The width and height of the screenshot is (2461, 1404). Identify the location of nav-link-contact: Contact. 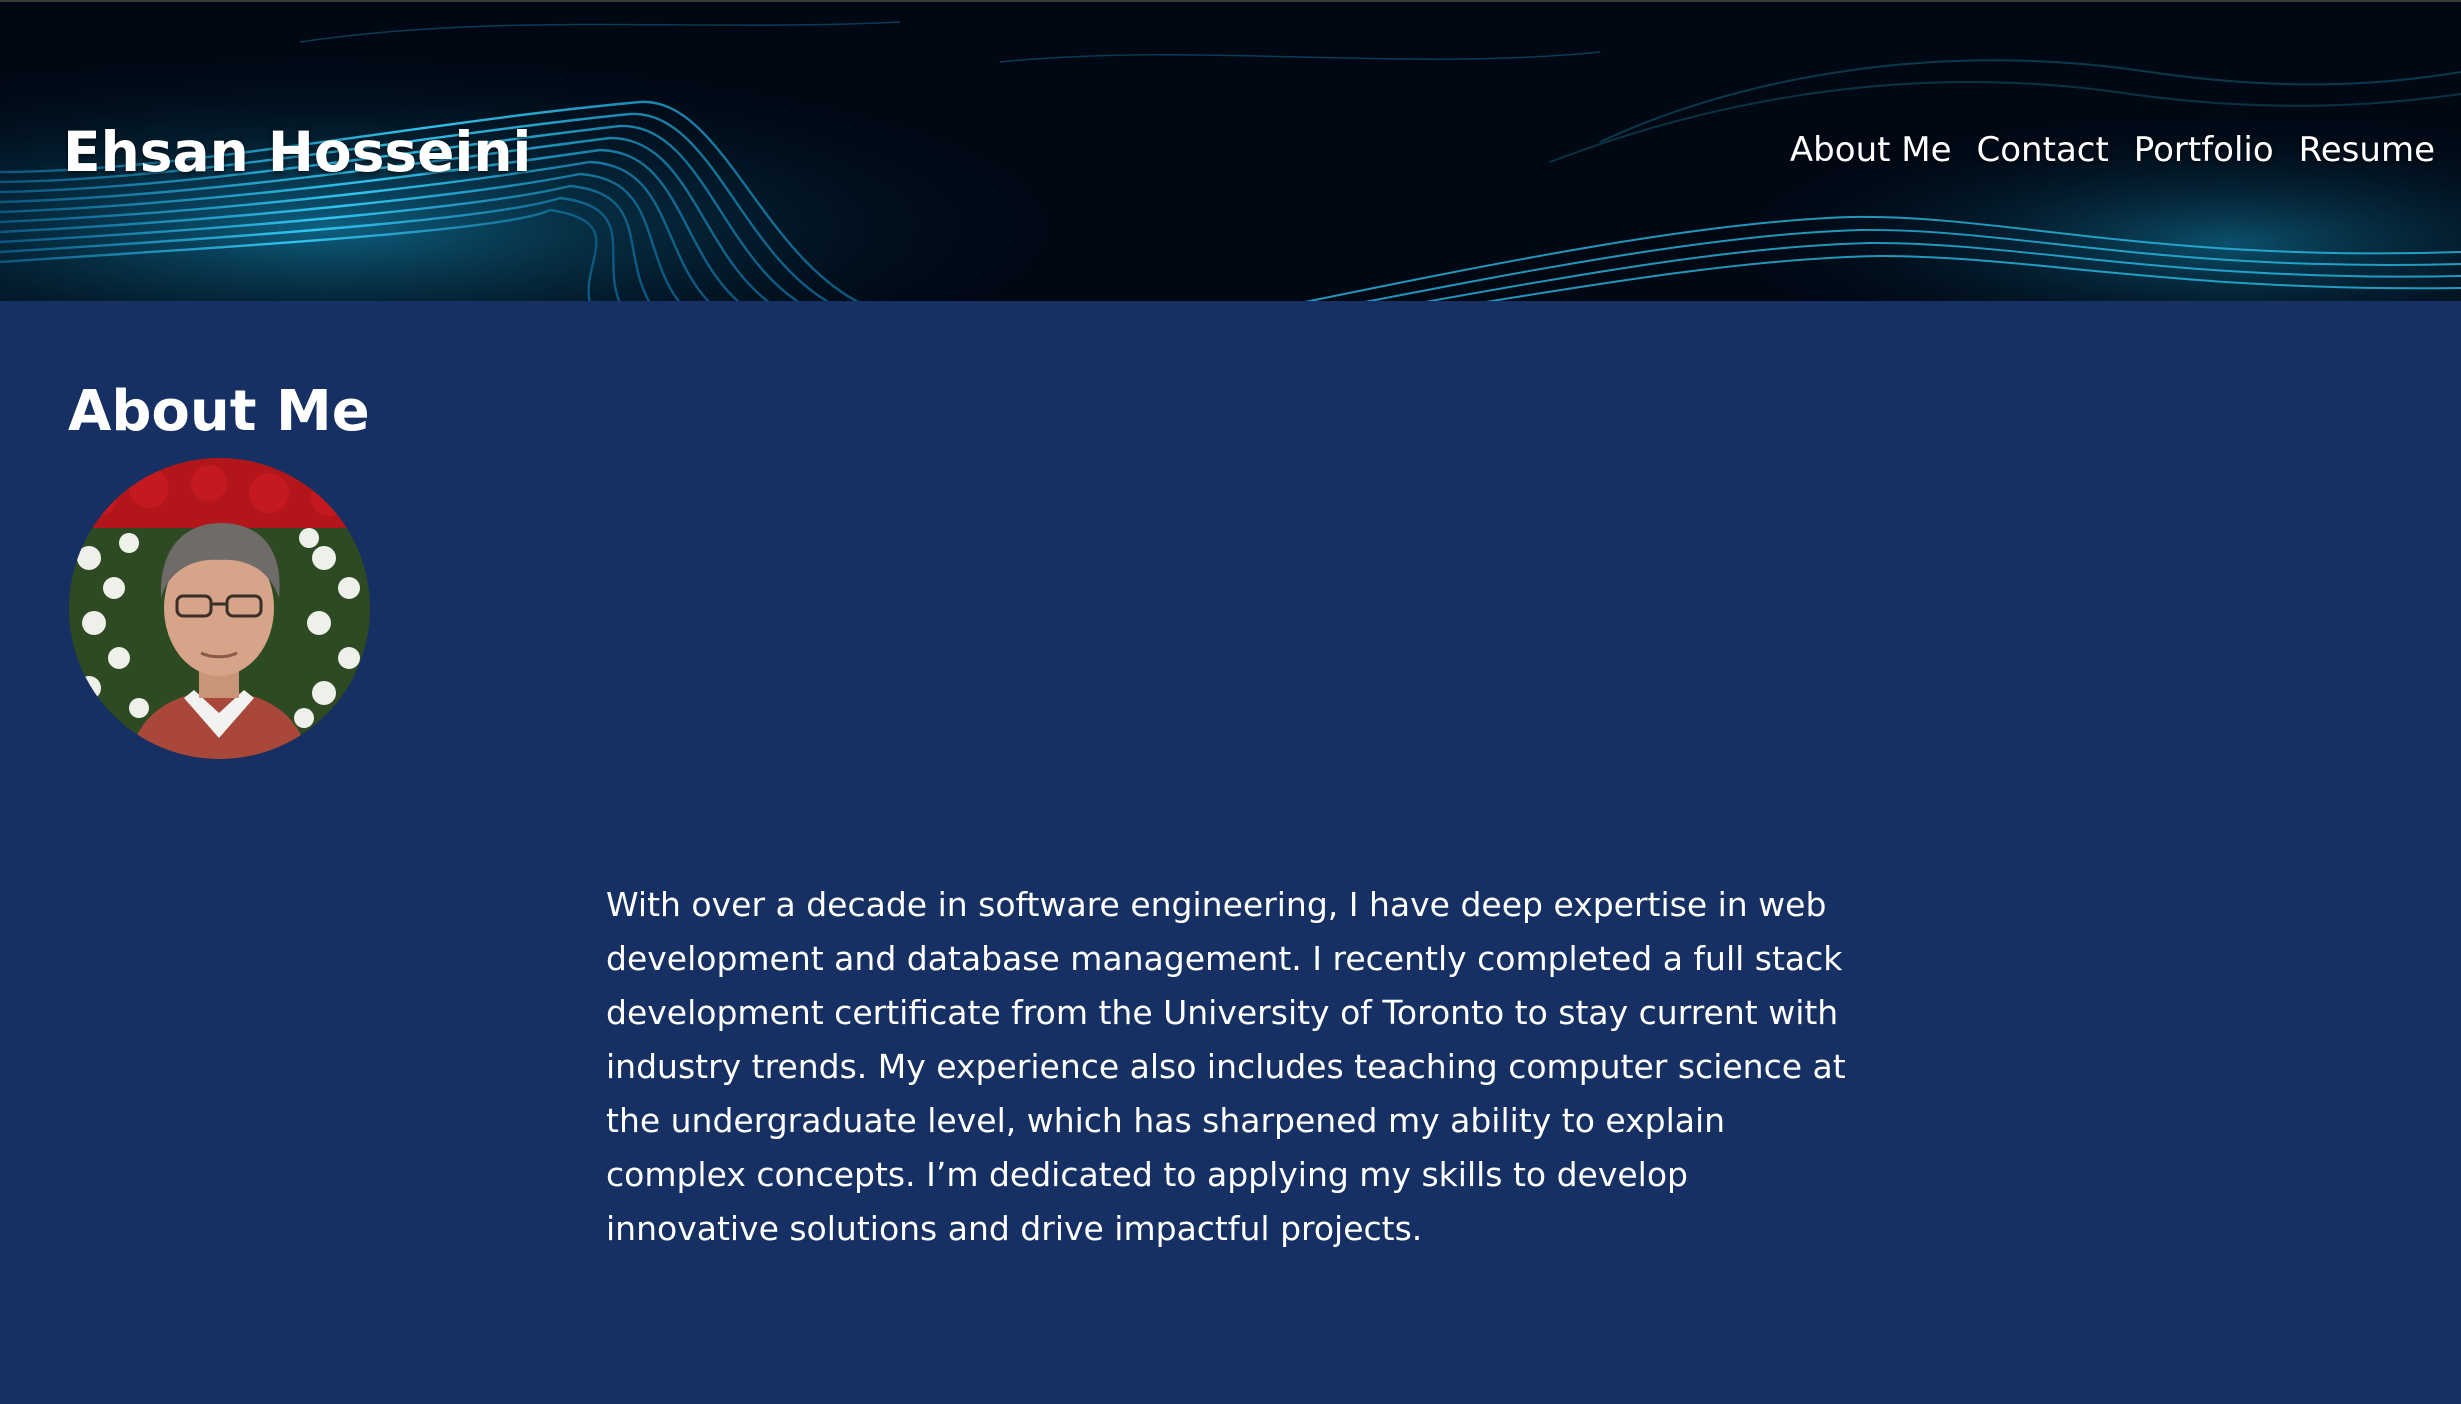
(2043, 150).